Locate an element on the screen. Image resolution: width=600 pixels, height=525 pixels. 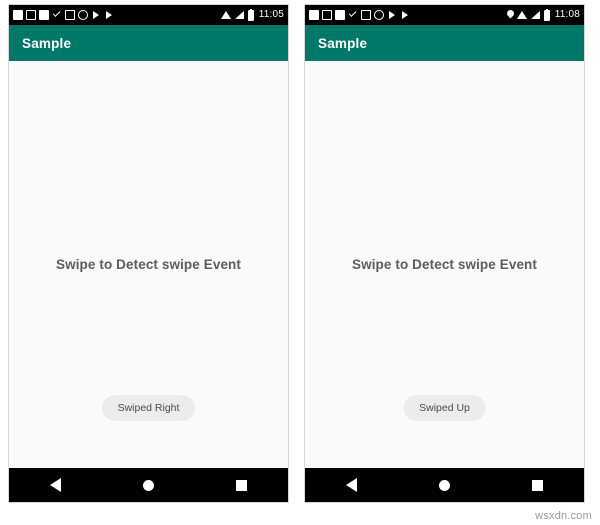
watermark-text: wsxdn.com is located at coordinates (563, 516).